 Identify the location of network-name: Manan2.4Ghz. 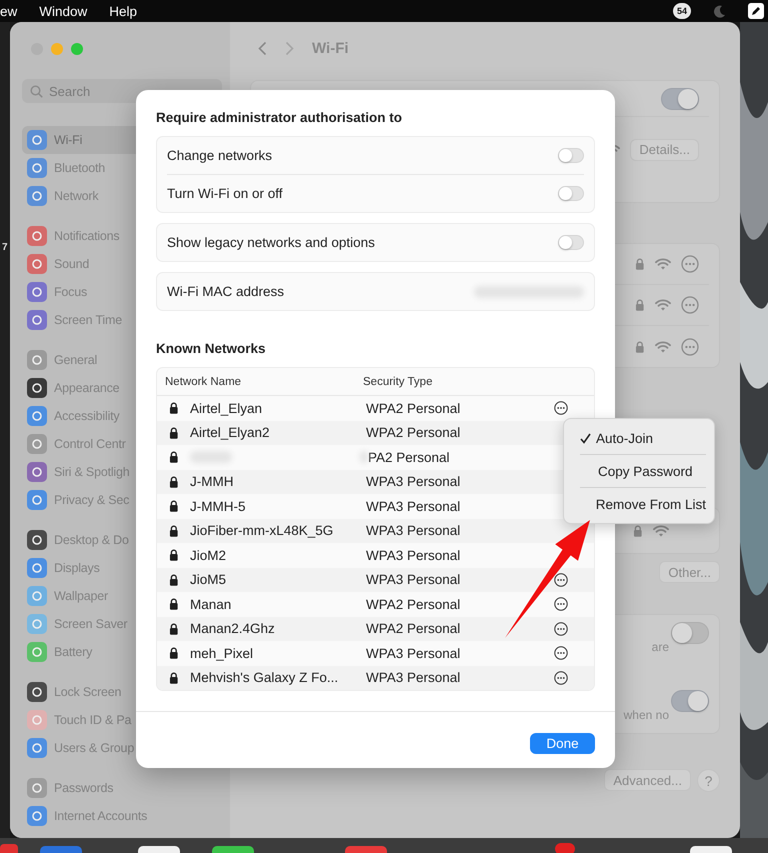
(233, 628).